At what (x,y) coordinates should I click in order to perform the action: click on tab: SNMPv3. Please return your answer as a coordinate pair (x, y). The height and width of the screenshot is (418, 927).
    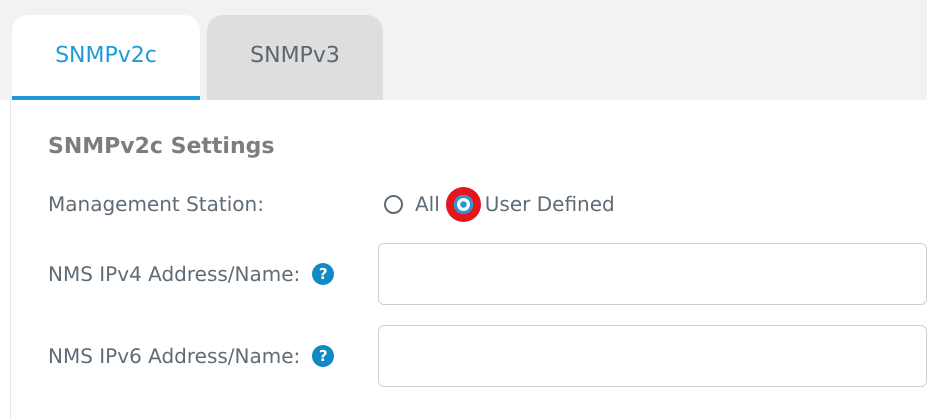
    Looking at the image, I should click on (295, 57).